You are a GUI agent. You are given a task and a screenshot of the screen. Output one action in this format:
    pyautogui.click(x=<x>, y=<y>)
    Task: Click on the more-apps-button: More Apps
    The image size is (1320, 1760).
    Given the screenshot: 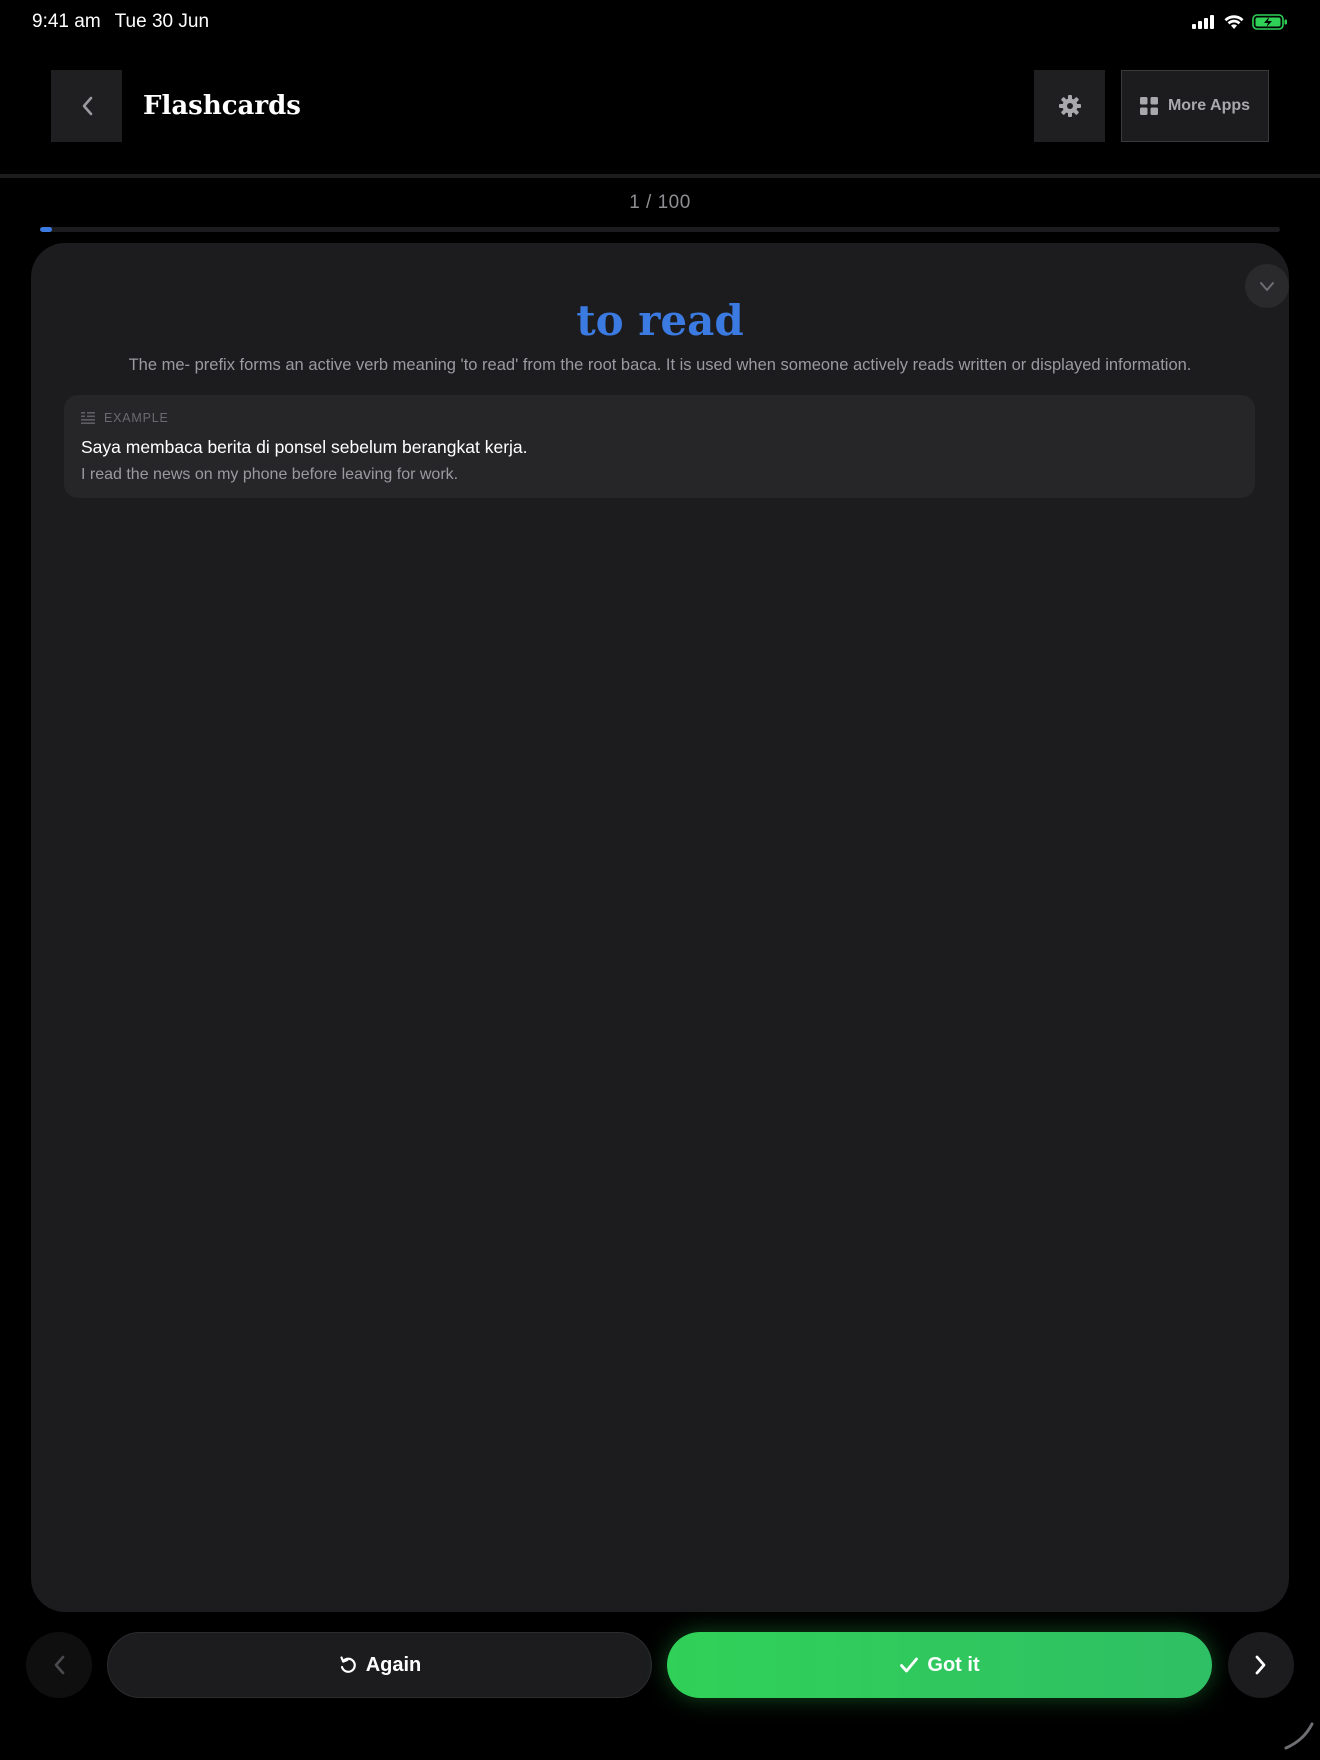 What is the action you would take?
    pyautogui.click(x=1195, y=106)
    